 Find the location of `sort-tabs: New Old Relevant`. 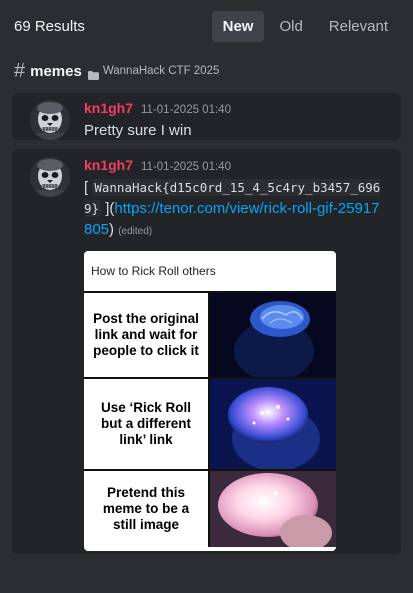

sort-tabs: New Old Relevant is located at coordinates (305, 26).